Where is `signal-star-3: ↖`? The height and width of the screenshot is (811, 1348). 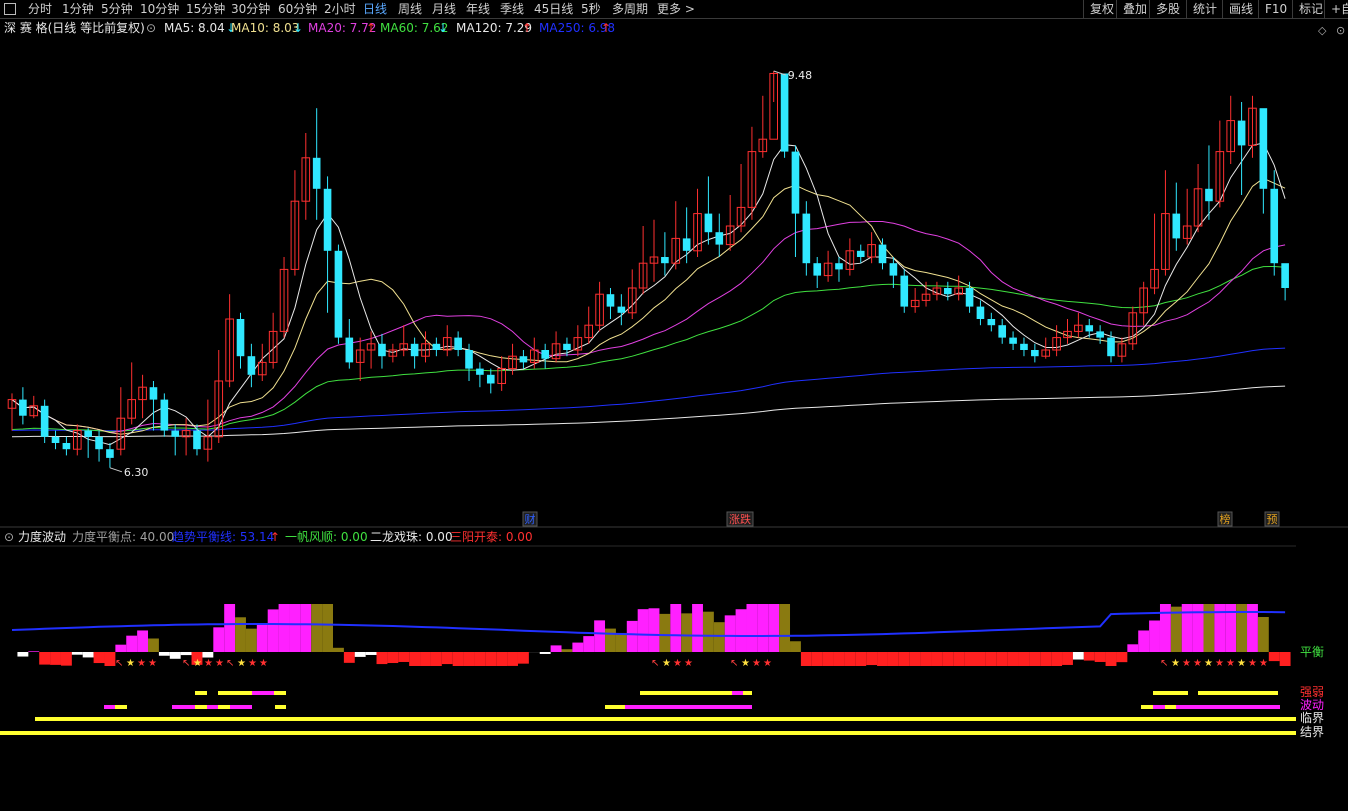 signal-star-3: ↖ is located at coordinates (655, 663).